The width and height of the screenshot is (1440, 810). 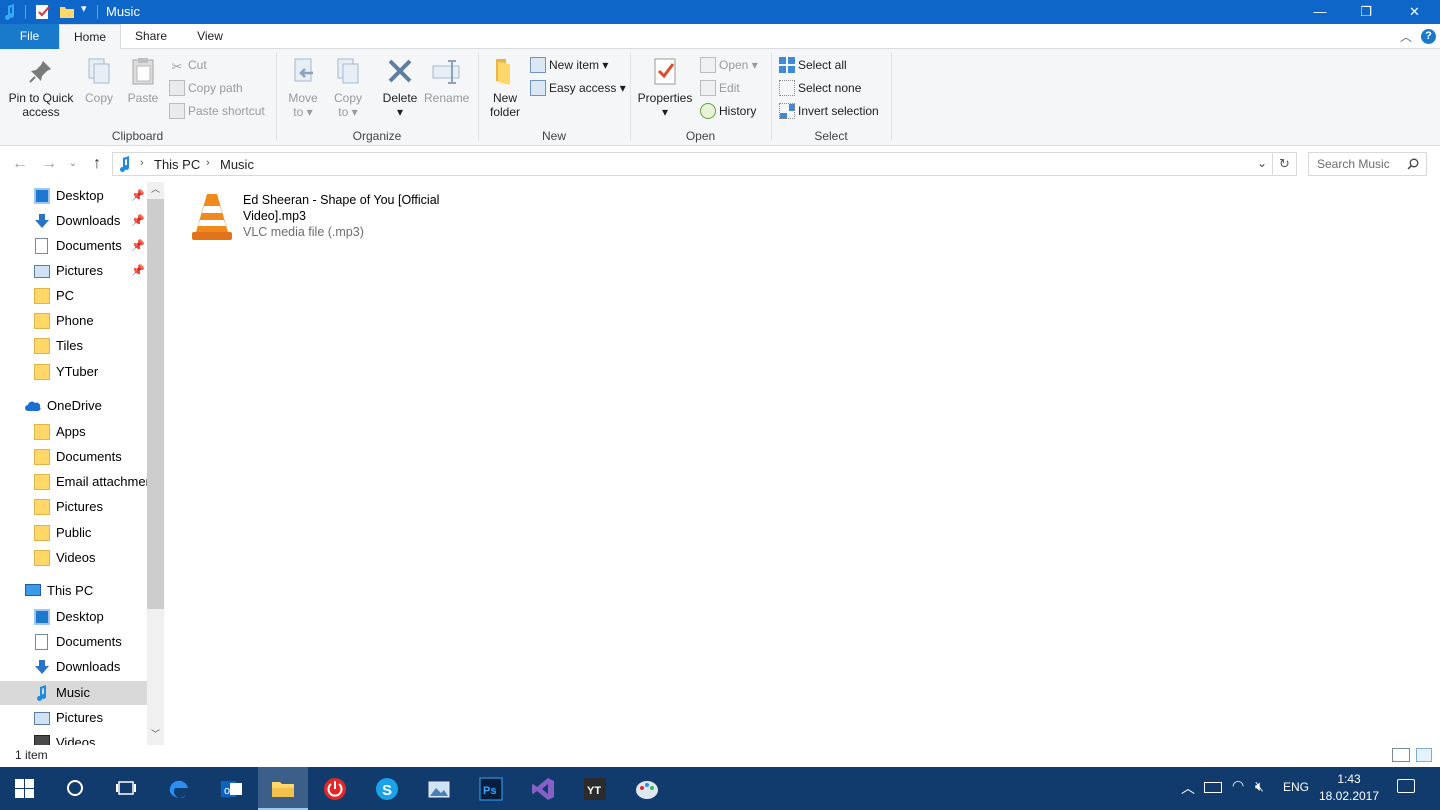 What do you see at coordinates (1349, 788) in the screenshot?
I see `clock: 1:43 18.02.2017` at bounding box center [1349, 788].